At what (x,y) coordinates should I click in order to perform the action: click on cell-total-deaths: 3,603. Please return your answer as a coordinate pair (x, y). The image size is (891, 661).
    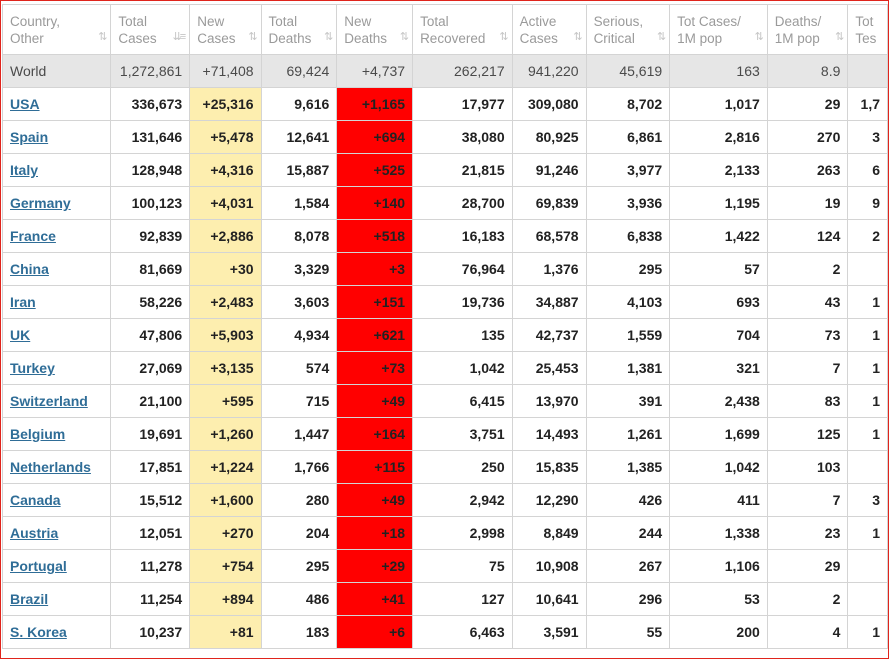
    Looking at the image, I should click on (299, 302).